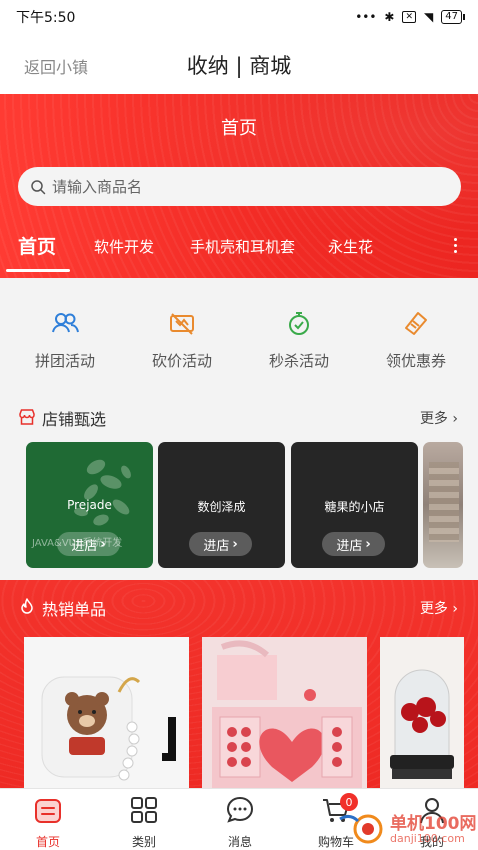  What do you see at coordinates (182, 324) in the screenshot?
I see `bargain-icon` at bounding box center [182, 324].